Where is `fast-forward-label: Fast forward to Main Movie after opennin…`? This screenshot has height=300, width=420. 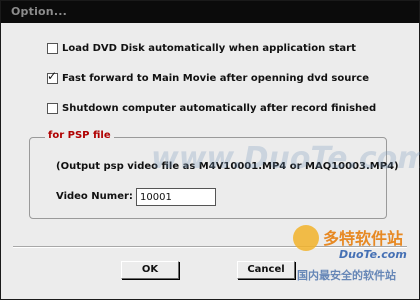
fast-forward-label: Fast forward to Main Movie after opennin… is located at coordinates (216, 78).